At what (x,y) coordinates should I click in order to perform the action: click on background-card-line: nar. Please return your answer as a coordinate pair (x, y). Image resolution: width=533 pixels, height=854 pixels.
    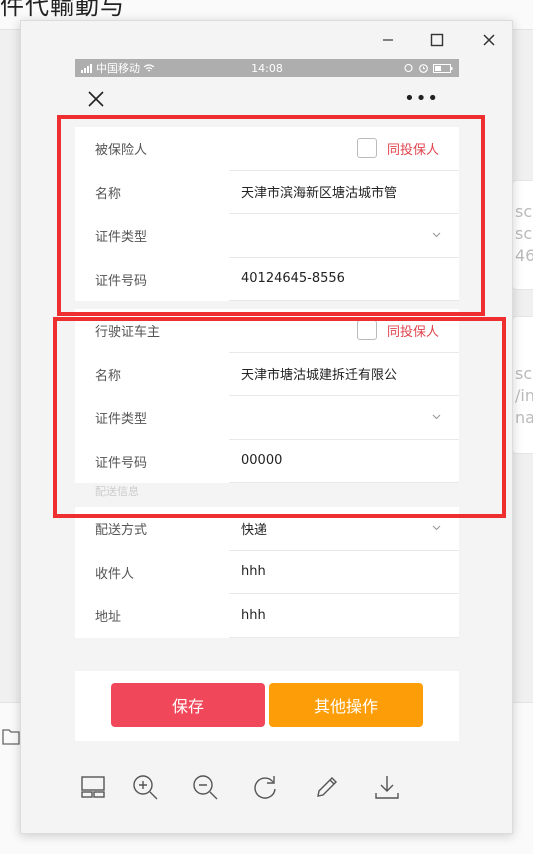
    Looking at the image, I should click on (524, 417).